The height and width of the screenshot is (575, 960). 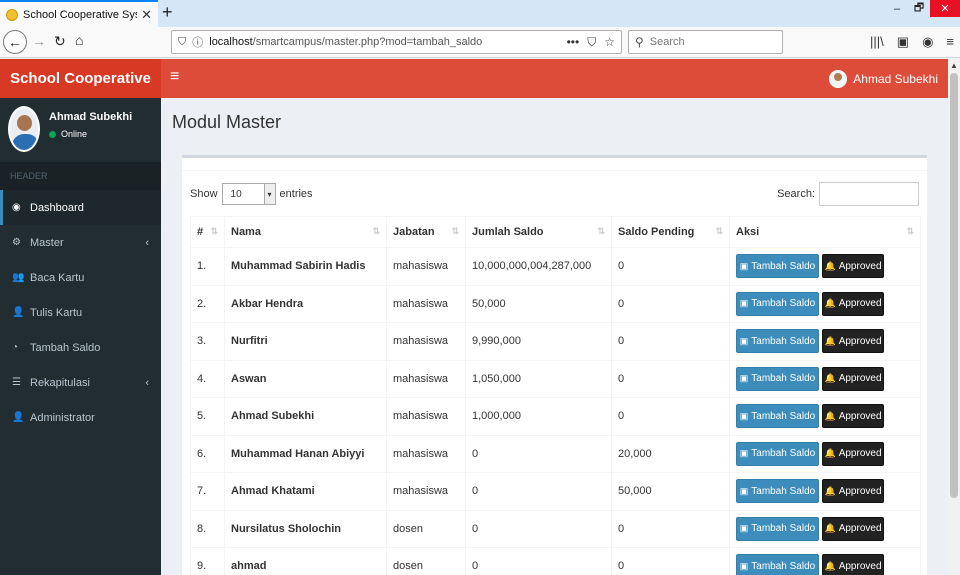 What do you see at coordinates (877, 42) in the screenshot?
I see `library-icon: |||\` at bounding box center [877, 42].